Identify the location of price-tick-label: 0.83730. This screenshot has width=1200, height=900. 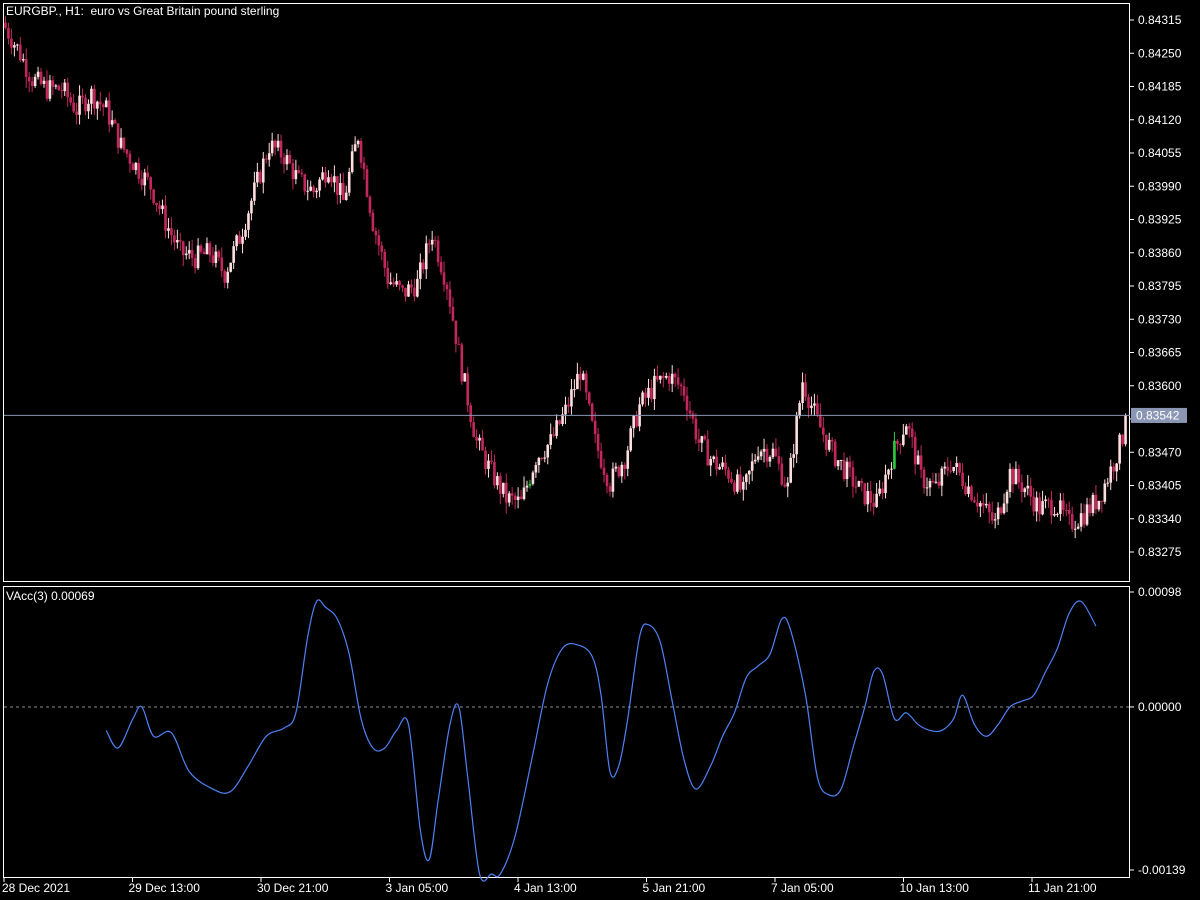
(1160, 319).